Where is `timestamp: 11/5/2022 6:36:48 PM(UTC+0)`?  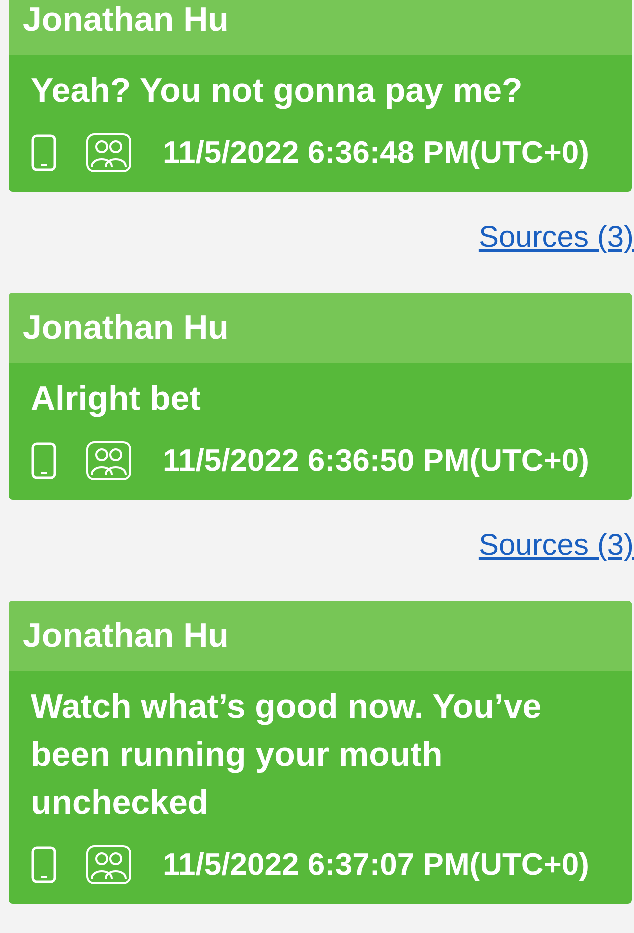 timestamp: 11/5/2022 6:36:48 PM(UTC+0) is located at coordinates (376, 153).